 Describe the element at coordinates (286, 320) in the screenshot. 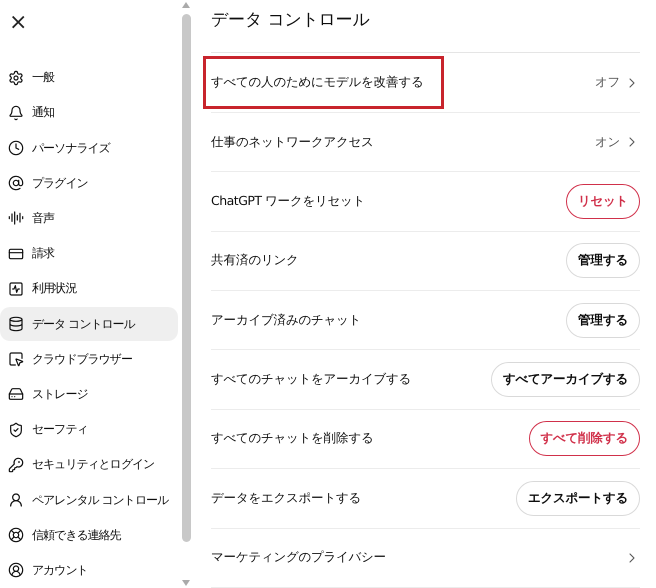

I see `row-label: アーカイブ済みのチャット` at that location.